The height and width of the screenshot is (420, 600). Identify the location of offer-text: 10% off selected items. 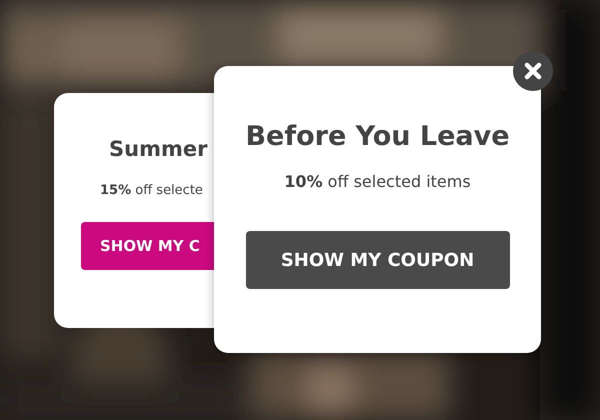
(377, 181).